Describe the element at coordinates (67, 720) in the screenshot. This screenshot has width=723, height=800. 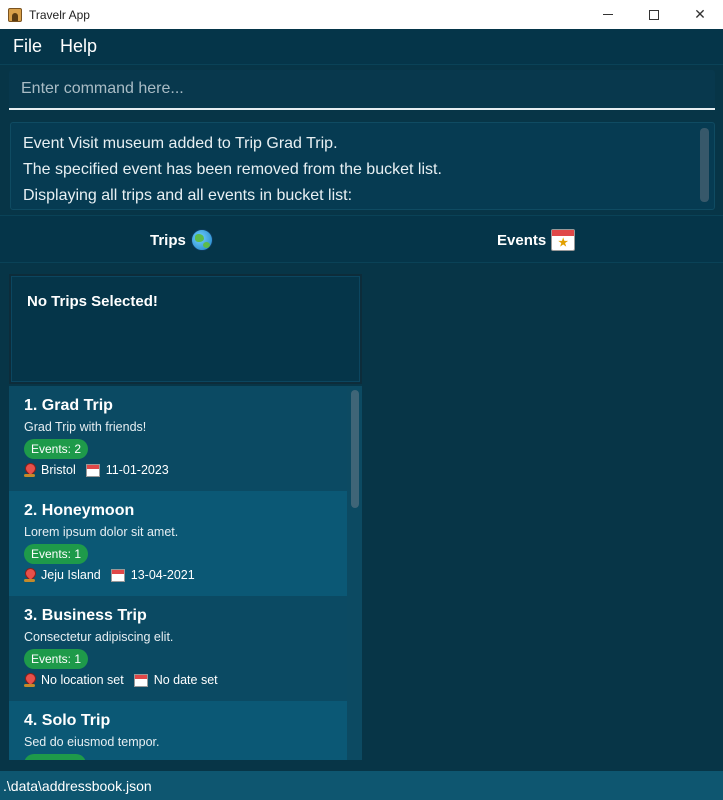
I see `trip-name: 4. Solo Trip` at that location.